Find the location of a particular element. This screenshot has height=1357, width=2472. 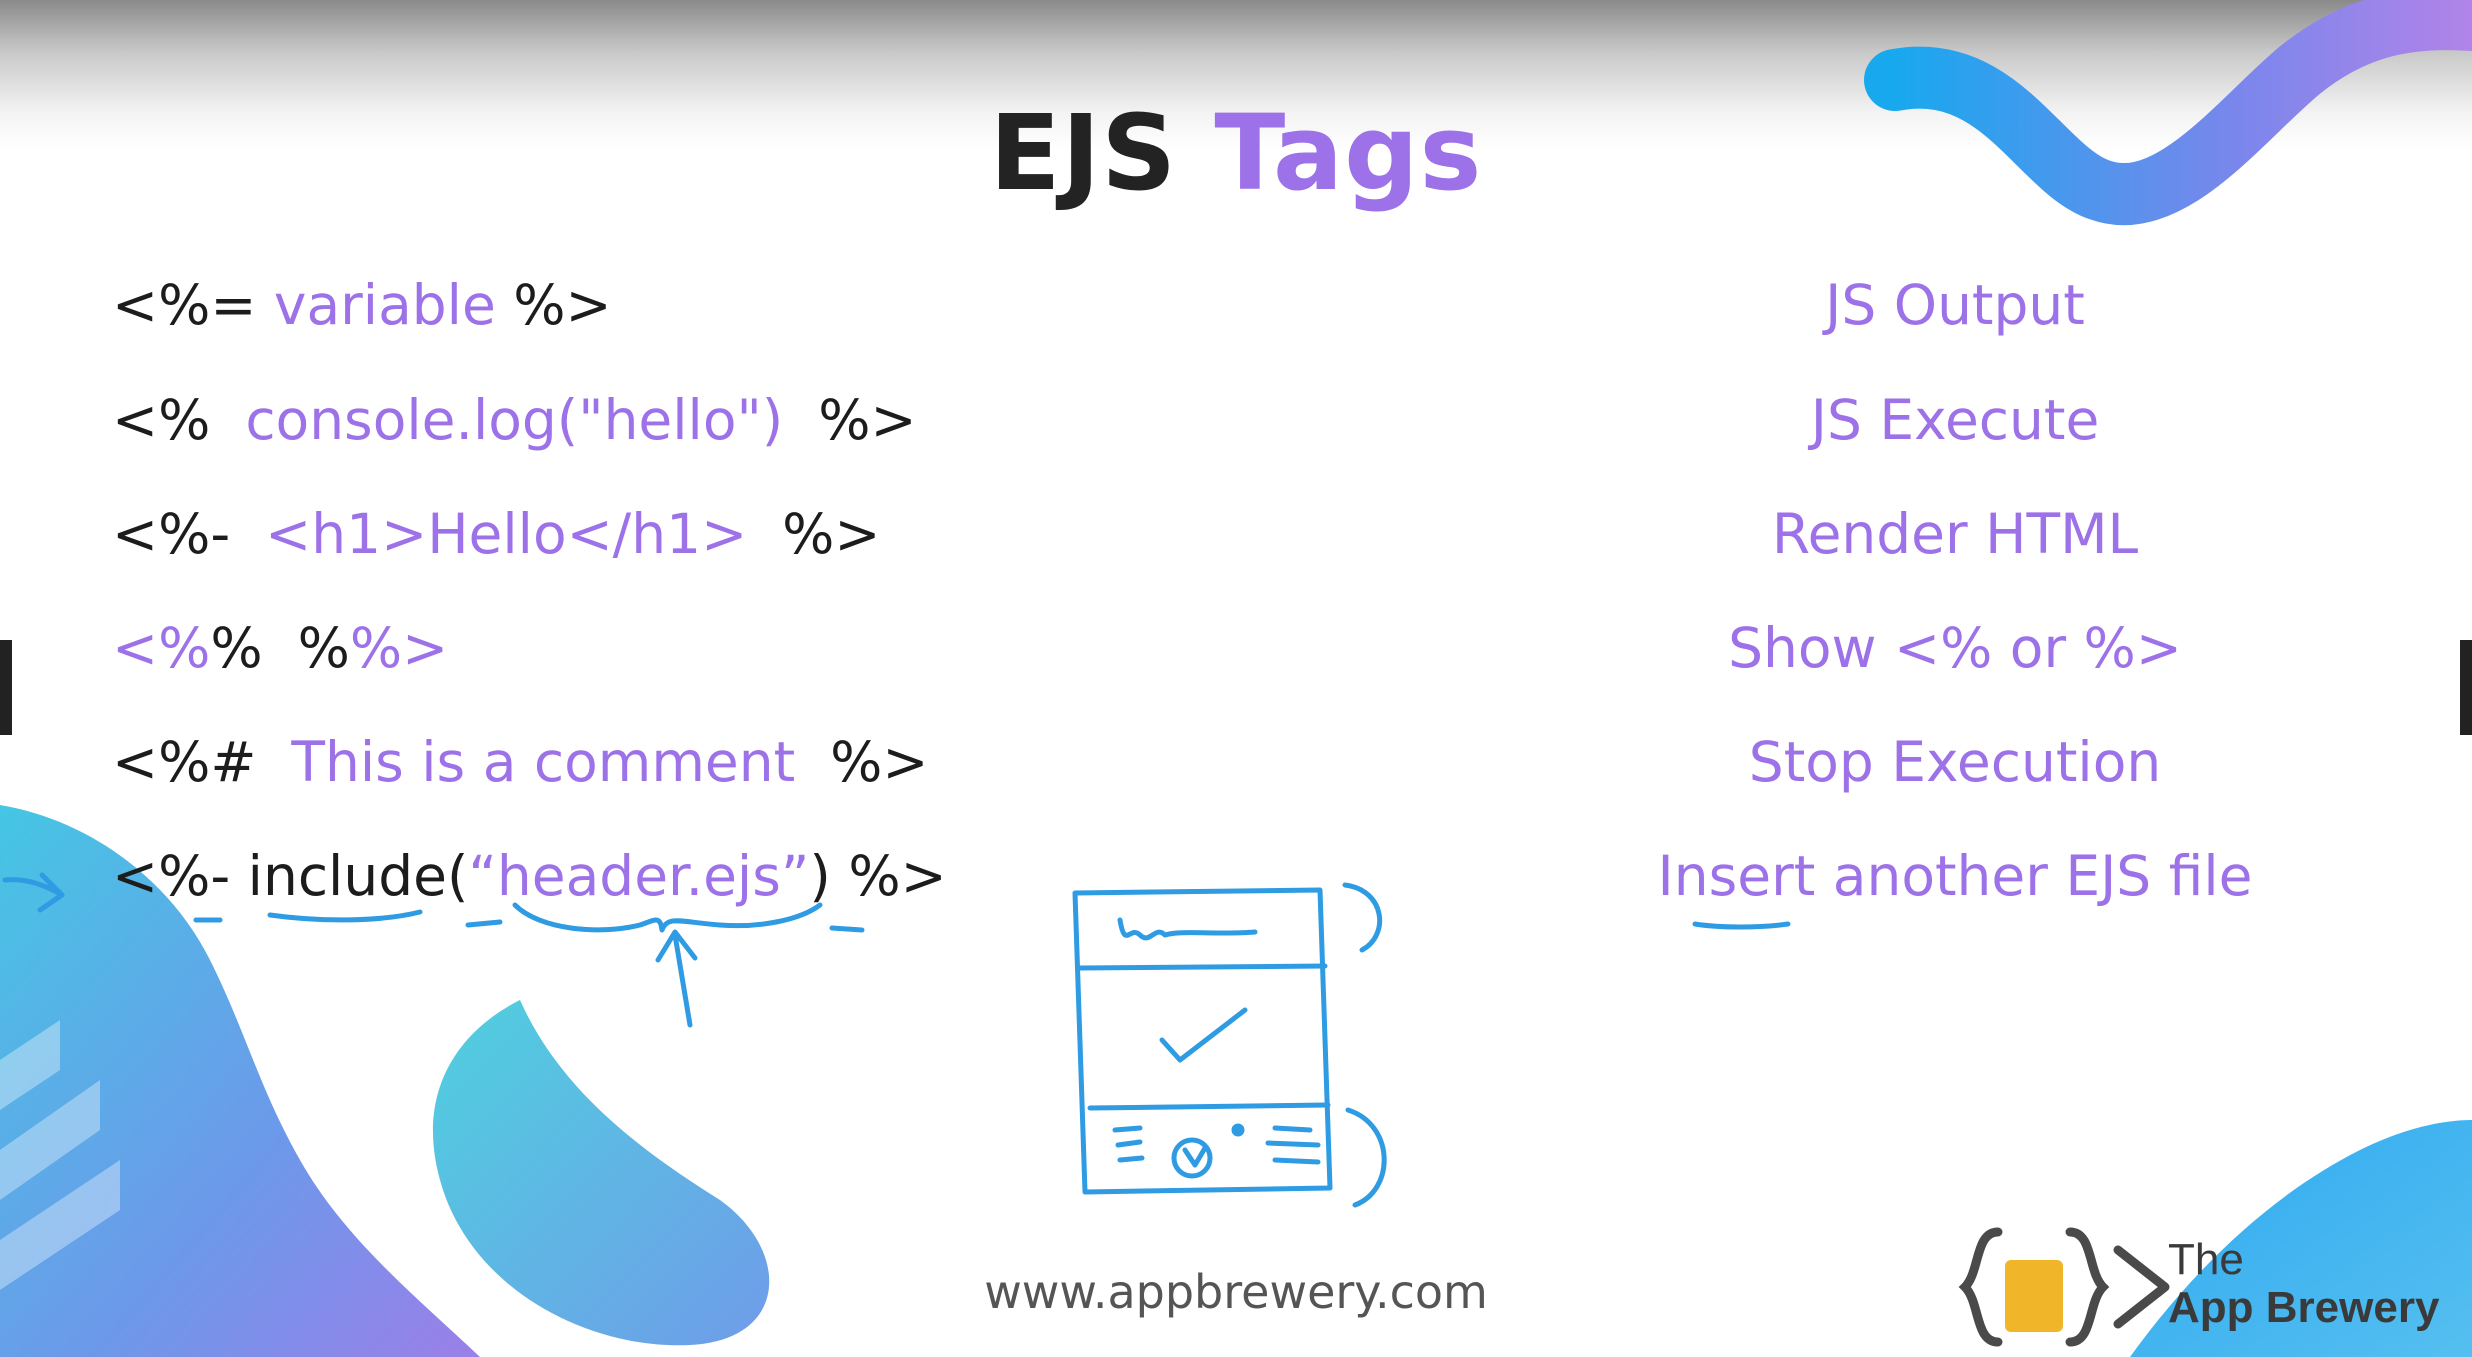

tag-row-render-html: <%- <h1>Hello</h1> %> Render HTML is located at coordinates (1236, 534).